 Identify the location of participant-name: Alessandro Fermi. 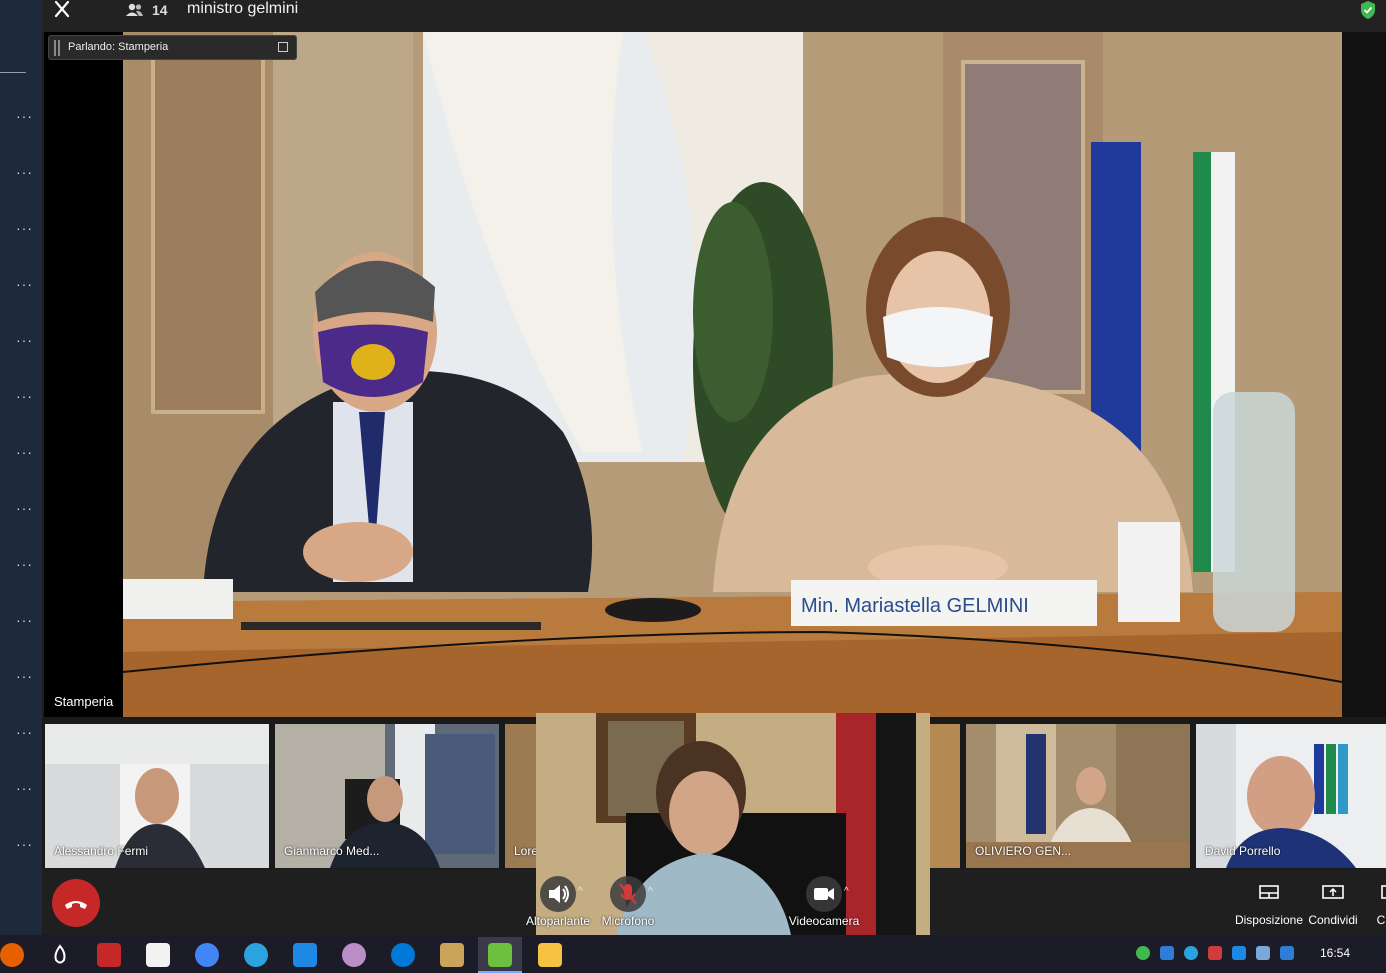
(101, 851).